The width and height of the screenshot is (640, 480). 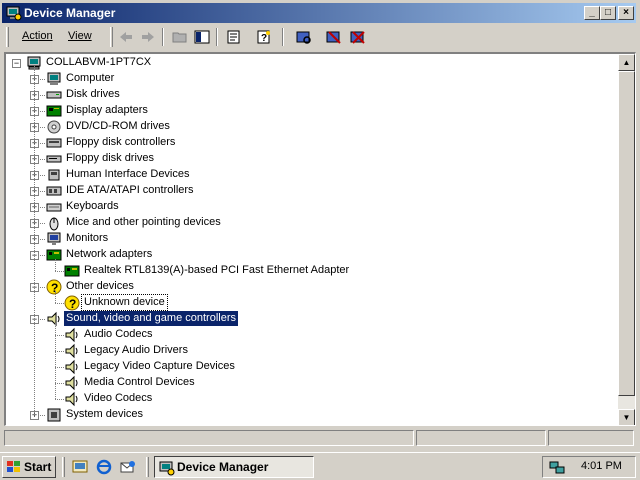 I want to click on device-label: Legacy Audio Drivers, so click(x=136, y=350).